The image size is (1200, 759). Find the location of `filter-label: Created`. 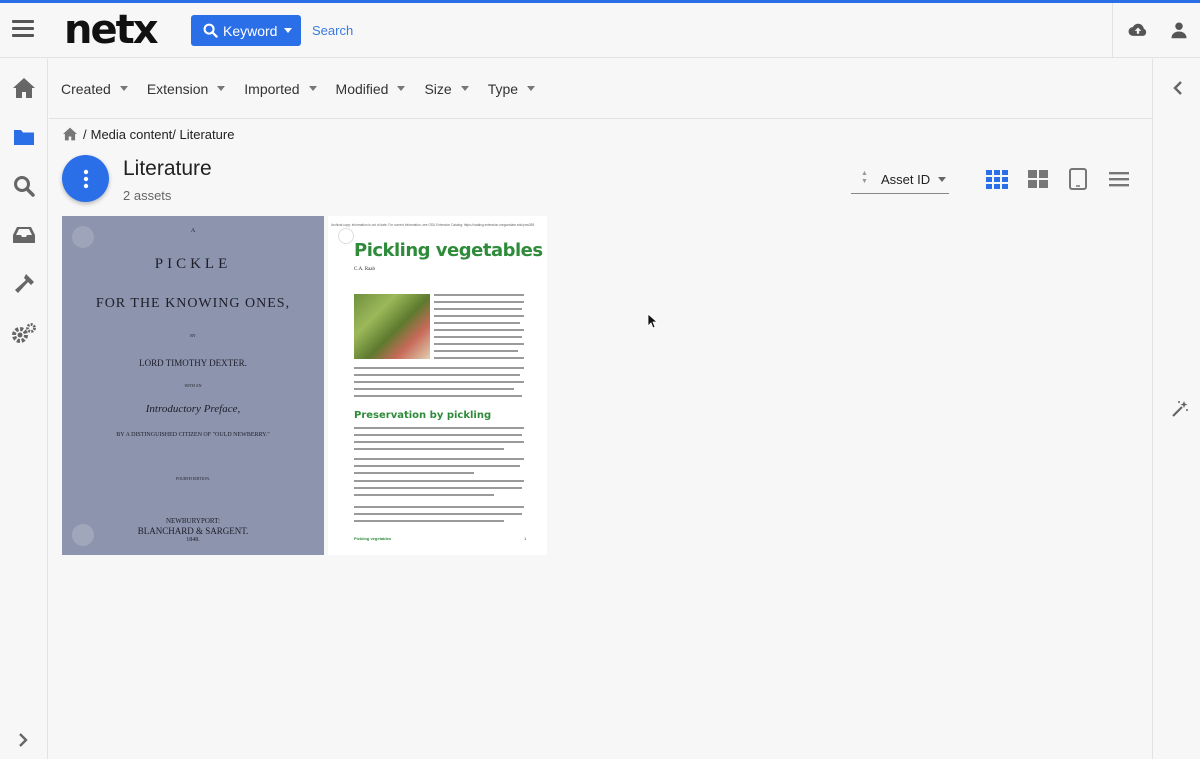

filter-label: Created is located at coordinates (86, 88).